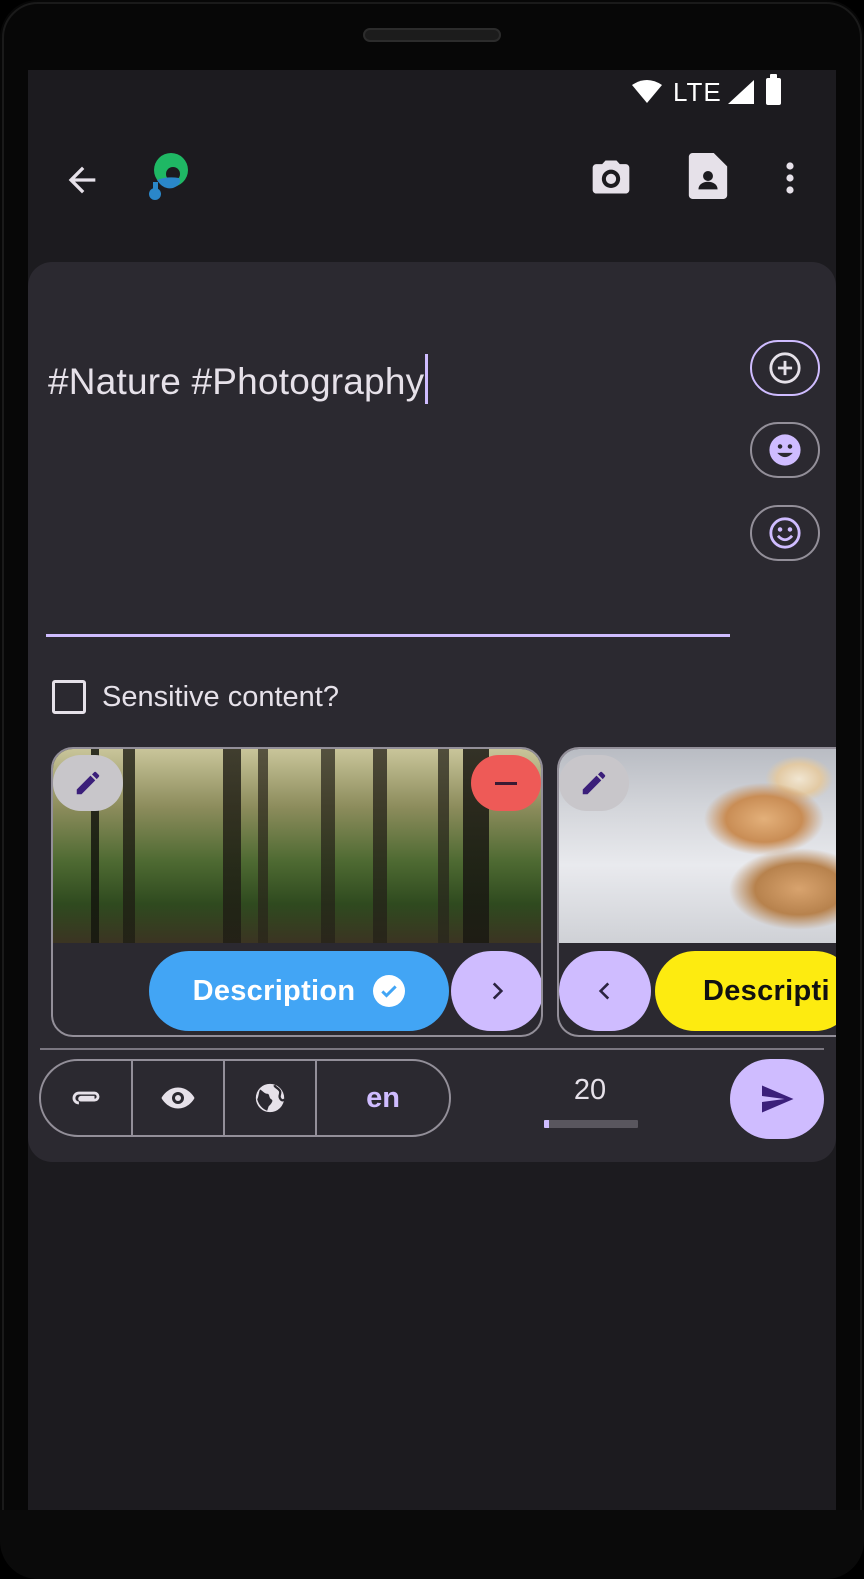 The height and width of the screenshot is (1579, 864). I want to click on check-circle-icon, so click(389, 991).